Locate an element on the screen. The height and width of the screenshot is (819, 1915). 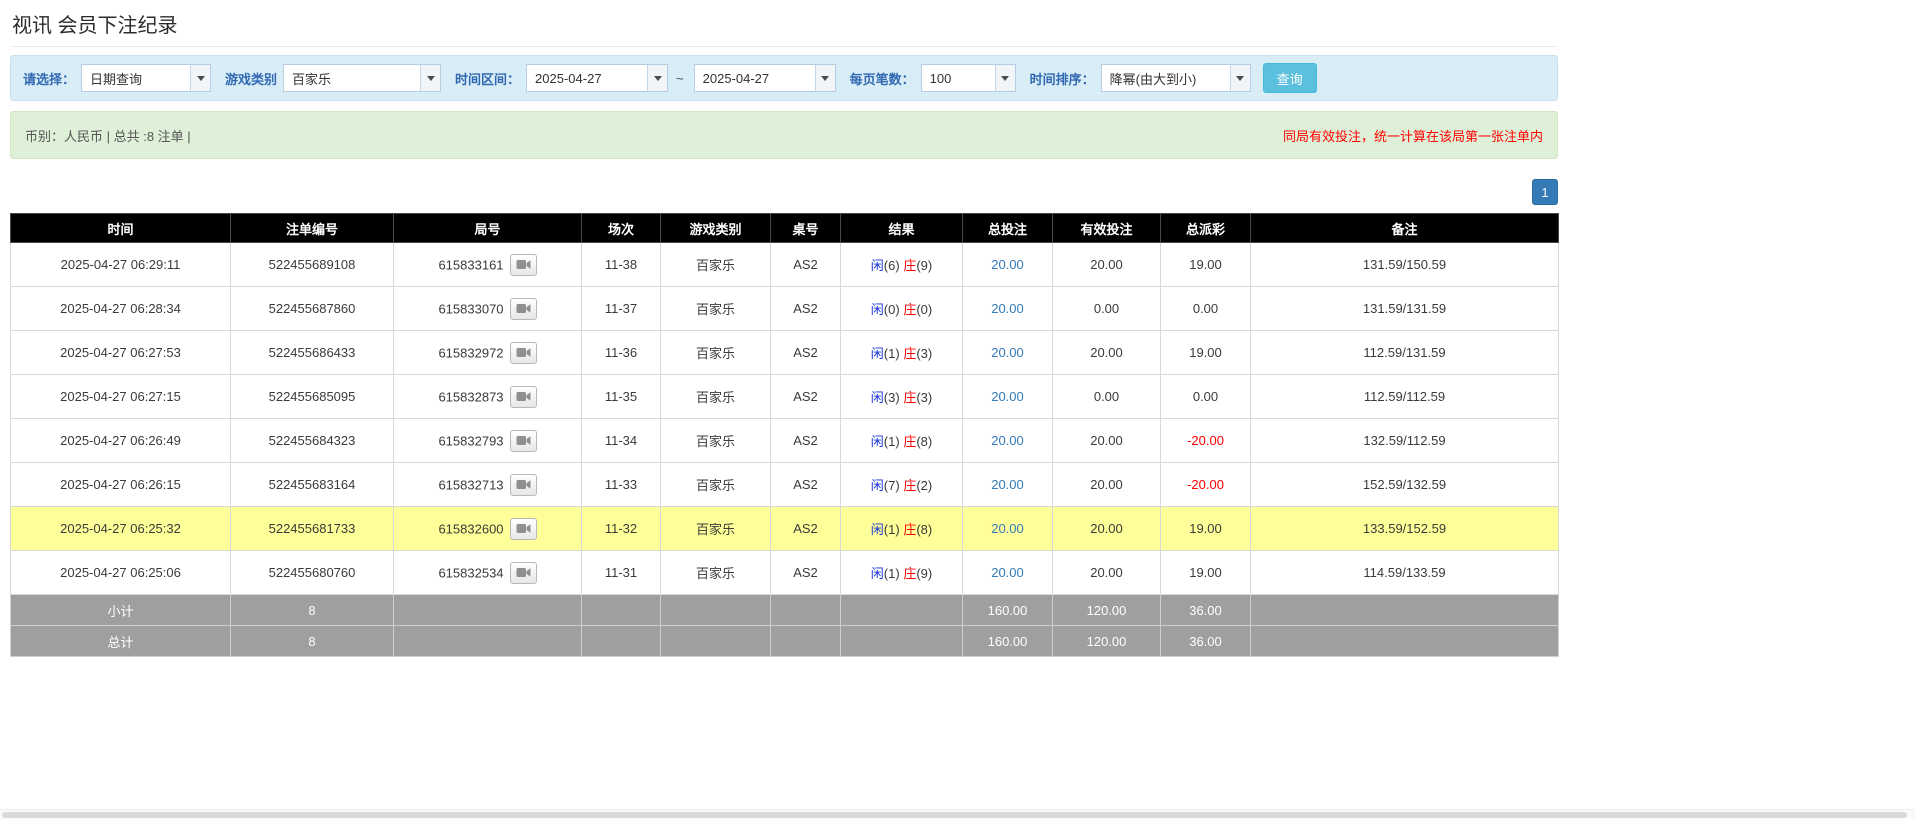
date-from-input is located at coordinates (587, 78).